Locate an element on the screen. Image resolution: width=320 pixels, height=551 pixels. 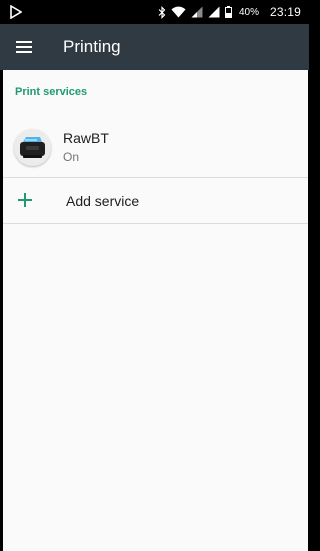
service-name: RawBT is located at coordinates (86, 138).